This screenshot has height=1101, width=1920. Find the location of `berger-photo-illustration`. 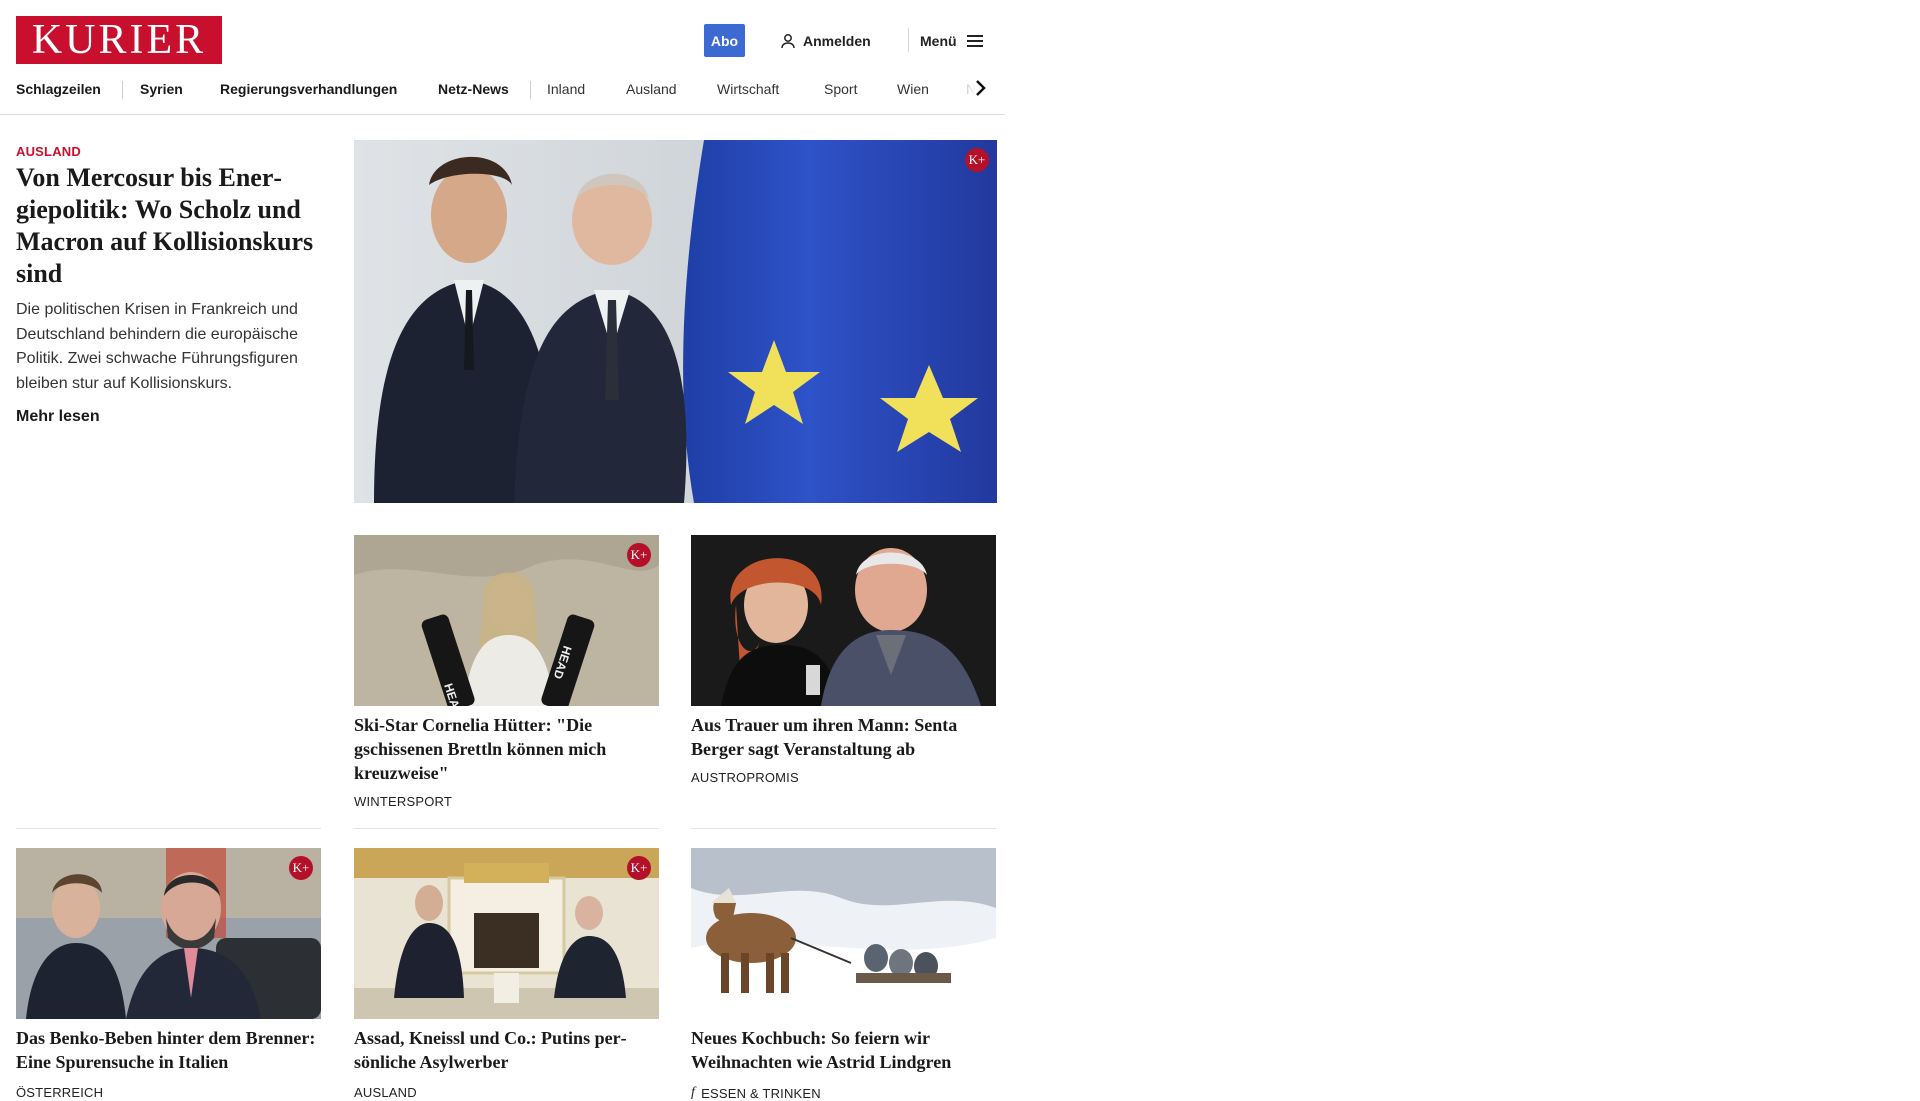

berger-photo-illustration is located at coordinates (843, 620).